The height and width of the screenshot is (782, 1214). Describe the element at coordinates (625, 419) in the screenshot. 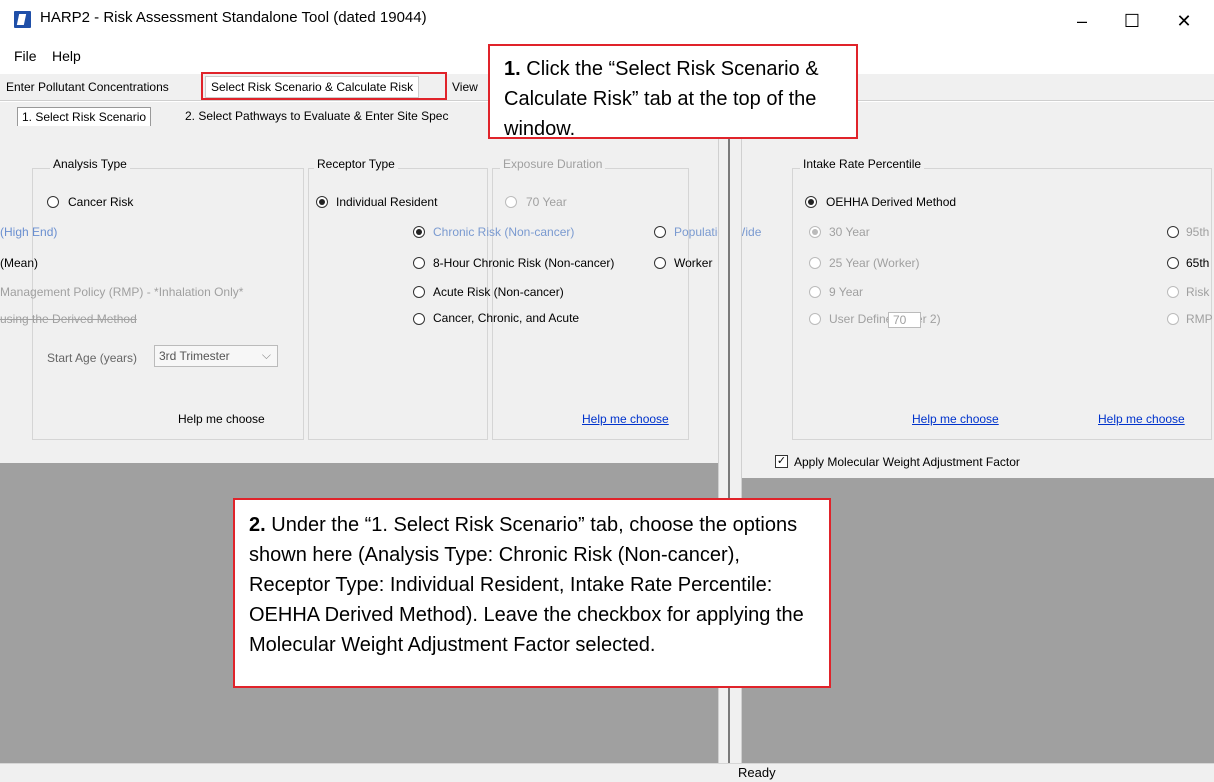

I see `help-me-choose-link-receptor: Help me choose` at that location.